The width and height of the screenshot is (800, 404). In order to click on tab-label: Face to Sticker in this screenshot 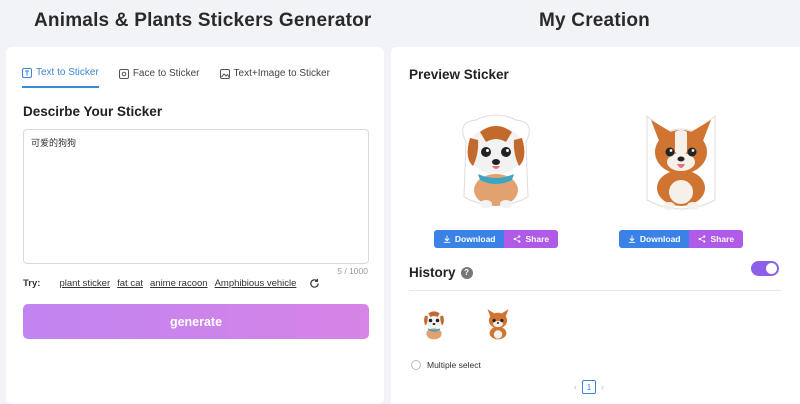, I will do `click(166, 73)`.